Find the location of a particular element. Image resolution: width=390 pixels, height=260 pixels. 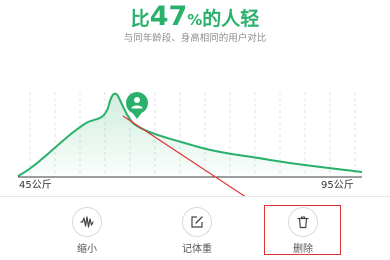

shrink-icon-circle is located at coordinates (87, 222).